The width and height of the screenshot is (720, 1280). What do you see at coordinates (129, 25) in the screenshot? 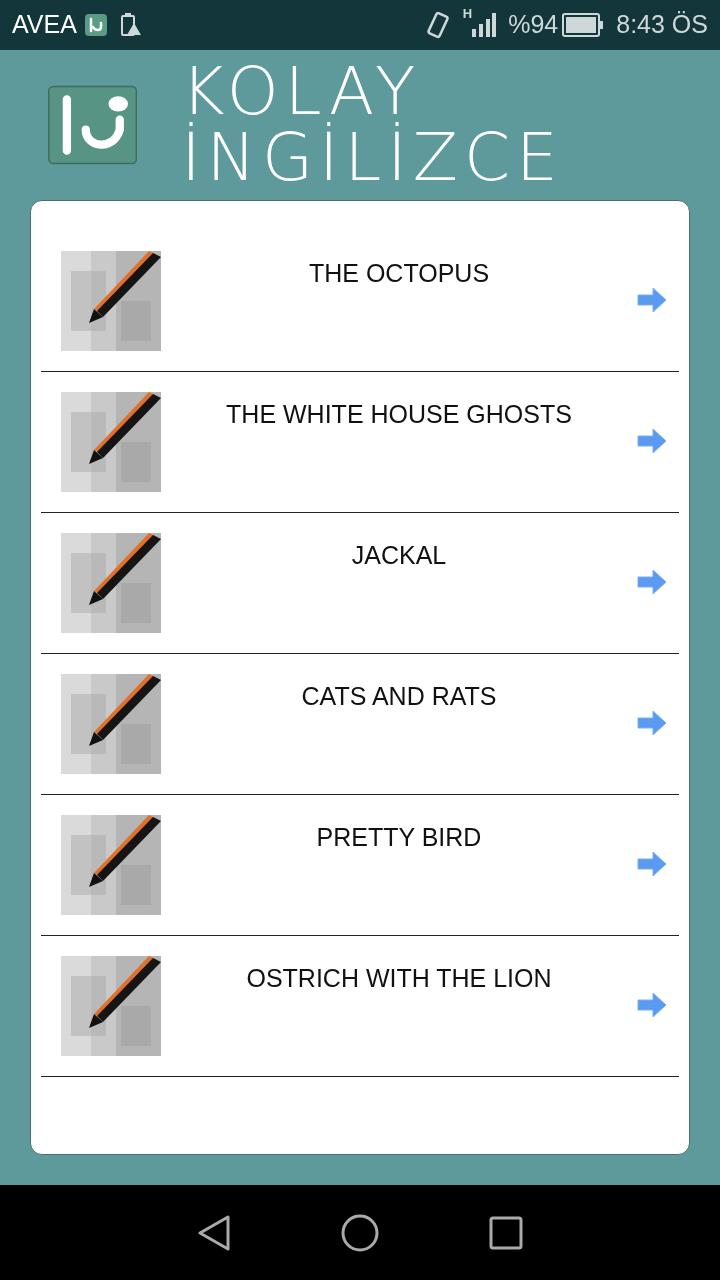
I see `battery-warning-icon` at bounding box center [129, 25].